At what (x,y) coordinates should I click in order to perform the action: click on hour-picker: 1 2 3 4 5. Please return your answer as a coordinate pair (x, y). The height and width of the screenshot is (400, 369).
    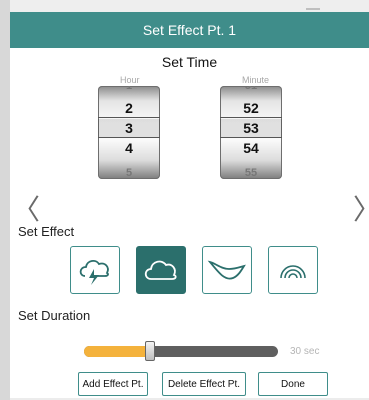
    Looking at the image, I should click on (129, 132).